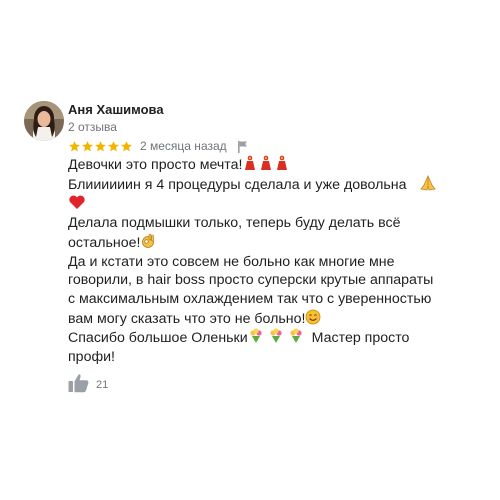  I want to click on author-review-count: 2 отзыва, so click(92, 127).